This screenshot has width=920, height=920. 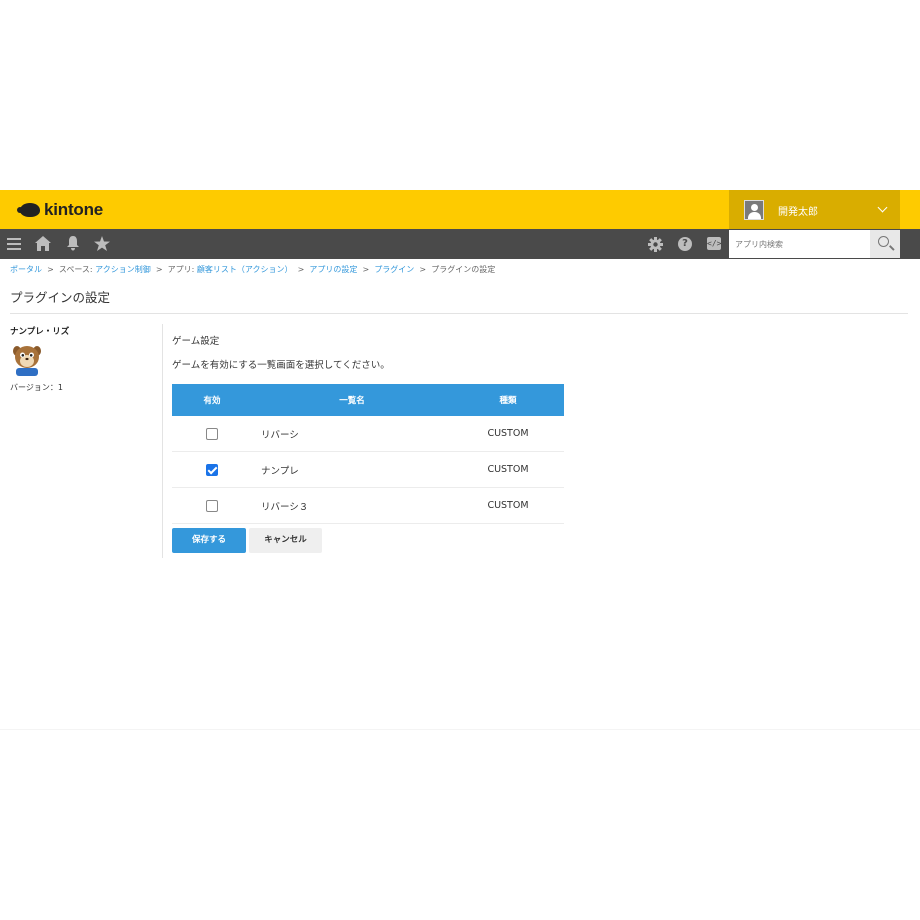 What do you see at coordinates (182, 269) in the screenshot?
I see `breadcrumb-app-prefix: アプリ:` at bounding box center [182, 269].